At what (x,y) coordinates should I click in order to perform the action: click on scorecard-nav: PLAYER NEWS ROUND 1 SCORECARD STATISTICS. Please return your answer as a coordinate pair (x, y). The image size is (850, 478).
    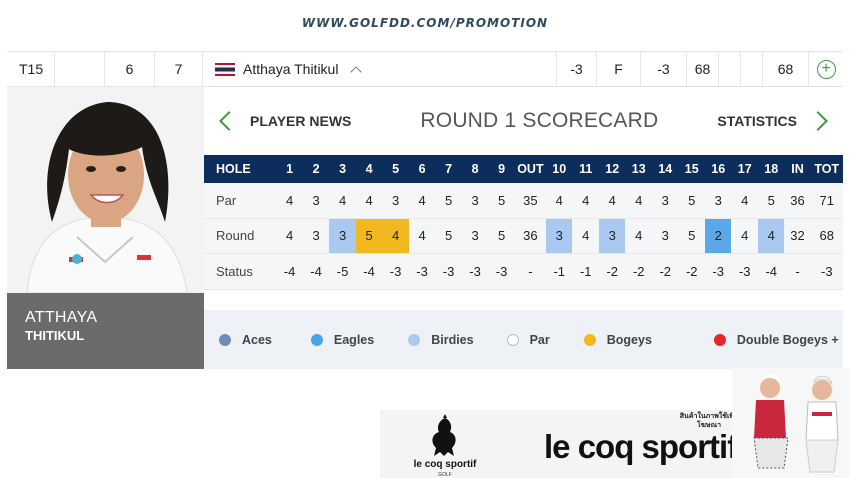
    Looking at the image, I should click on (523, 121).